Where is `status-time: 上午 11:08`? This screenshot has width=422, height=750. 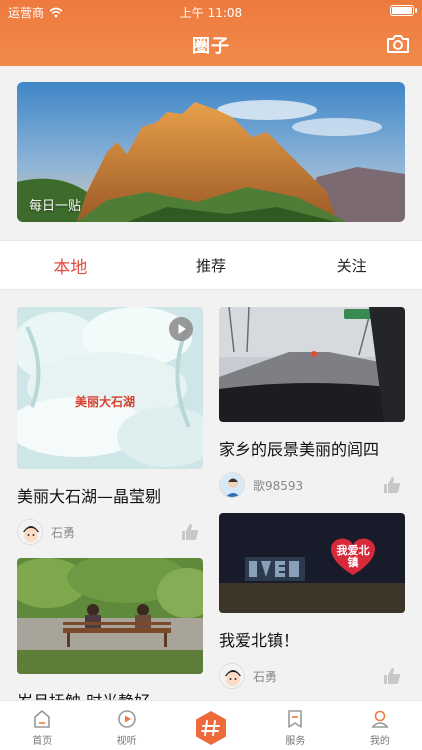 status-time: 上午 11:08 is located at coordinates (211, 13).